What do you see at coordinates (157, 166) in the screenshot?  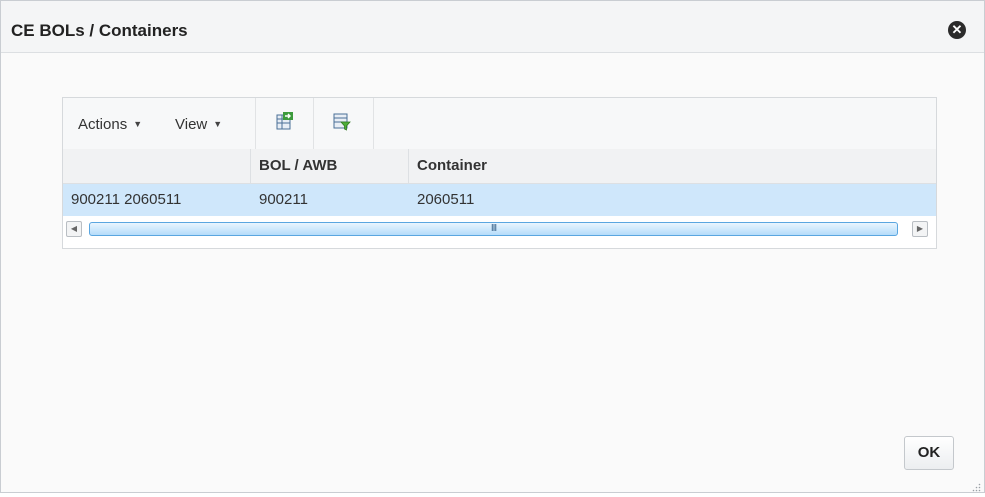 I see `column-header-row-label` at bounding box center [157, 166].